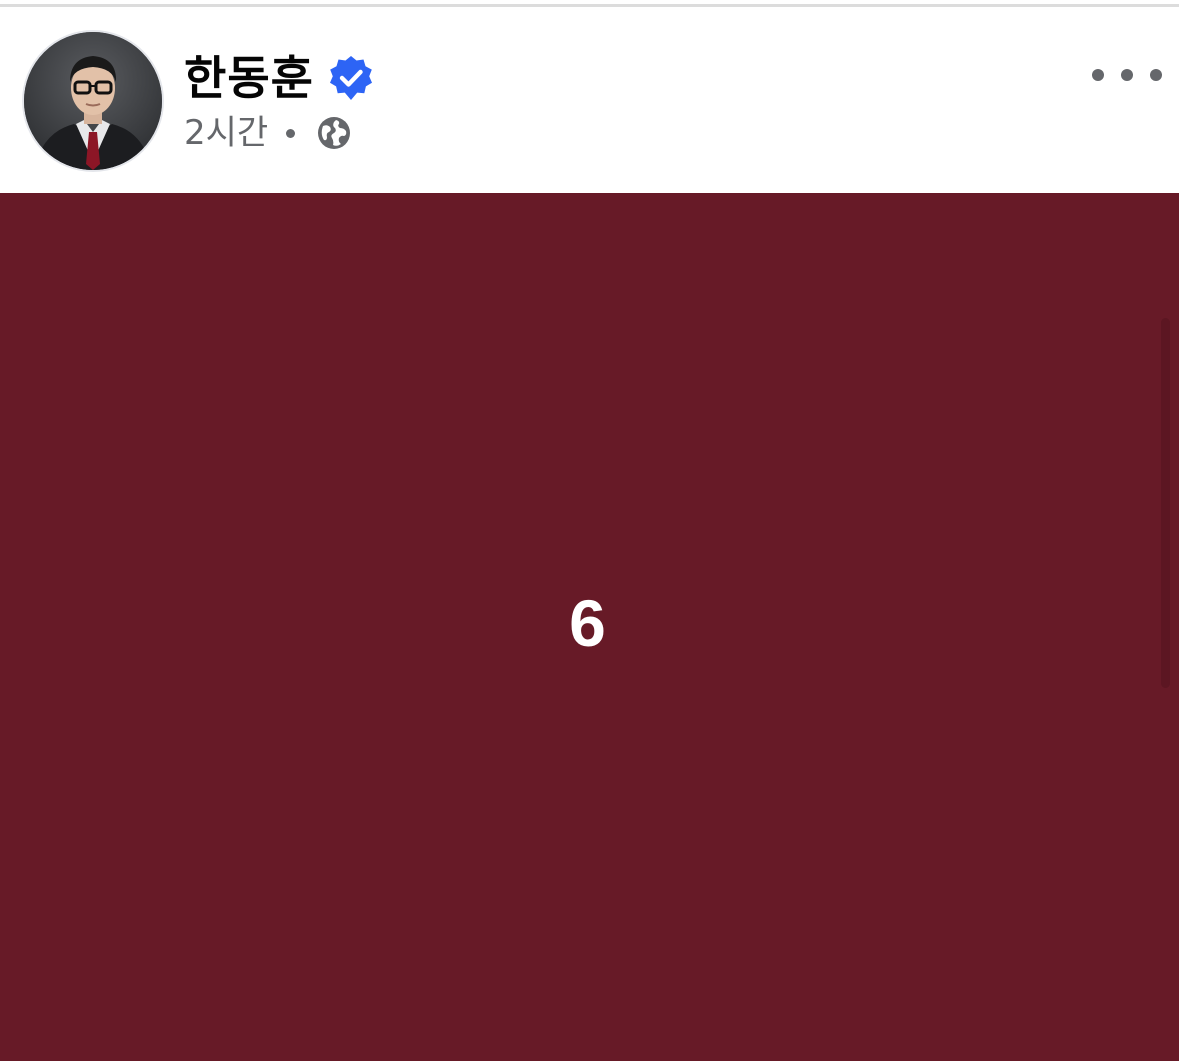 The width and height of the screenshot is (1179, 1061). I want to click on verified-badge-icon, so click(351, 78).